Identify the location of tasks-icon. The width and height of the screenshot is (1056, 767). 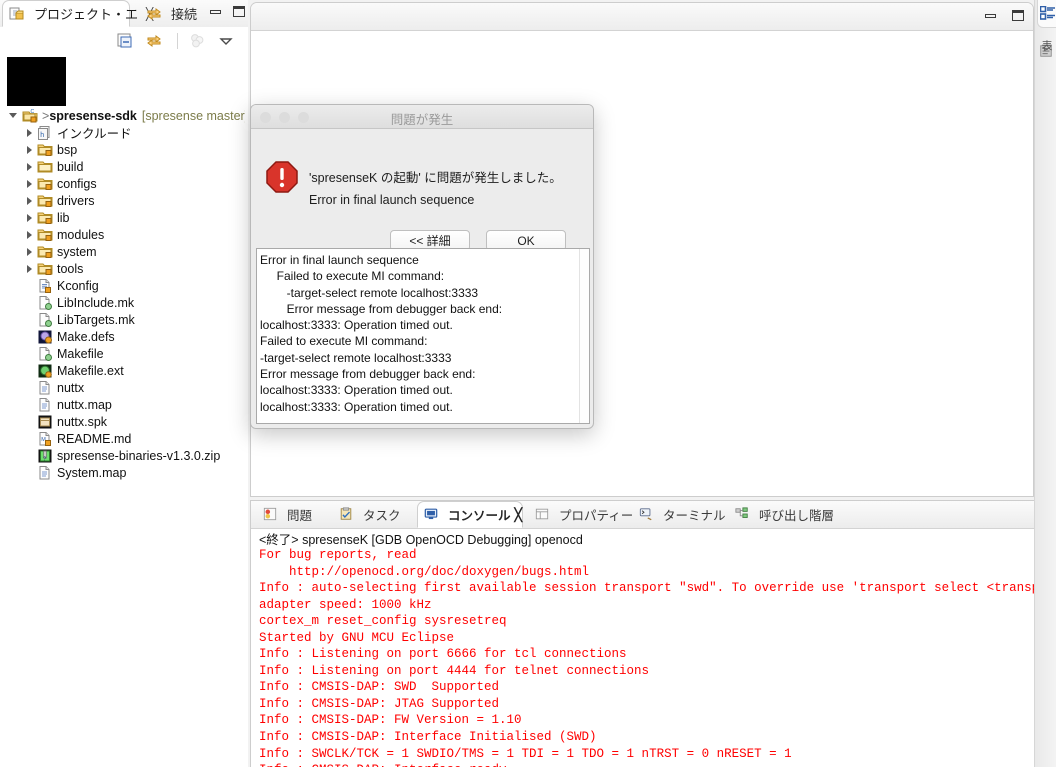
(347, 514).